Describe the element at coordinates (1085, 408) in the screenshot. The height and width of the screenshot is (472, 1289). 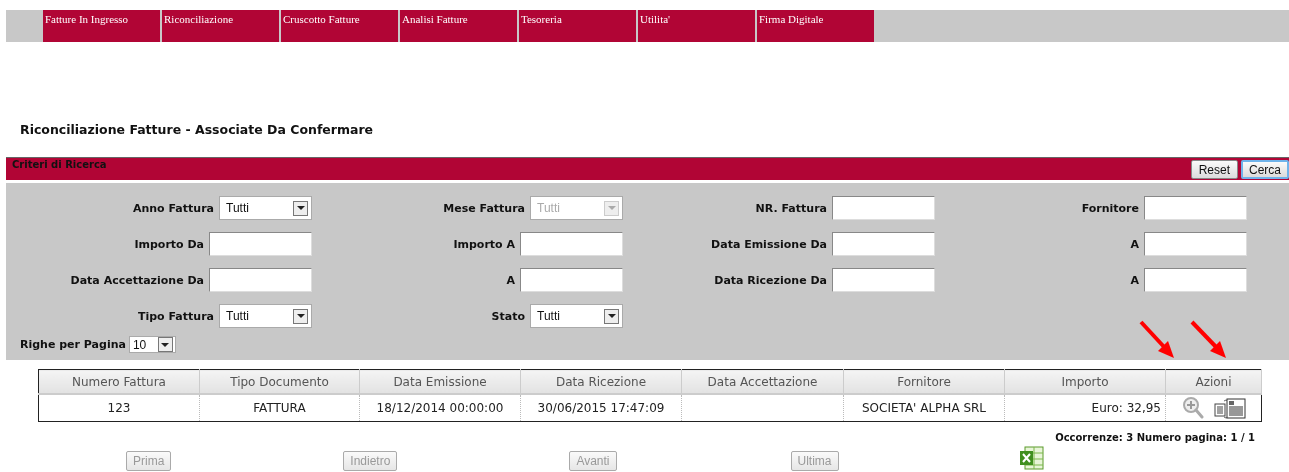
I see `table-cell: Euro: 32,95` at that location.